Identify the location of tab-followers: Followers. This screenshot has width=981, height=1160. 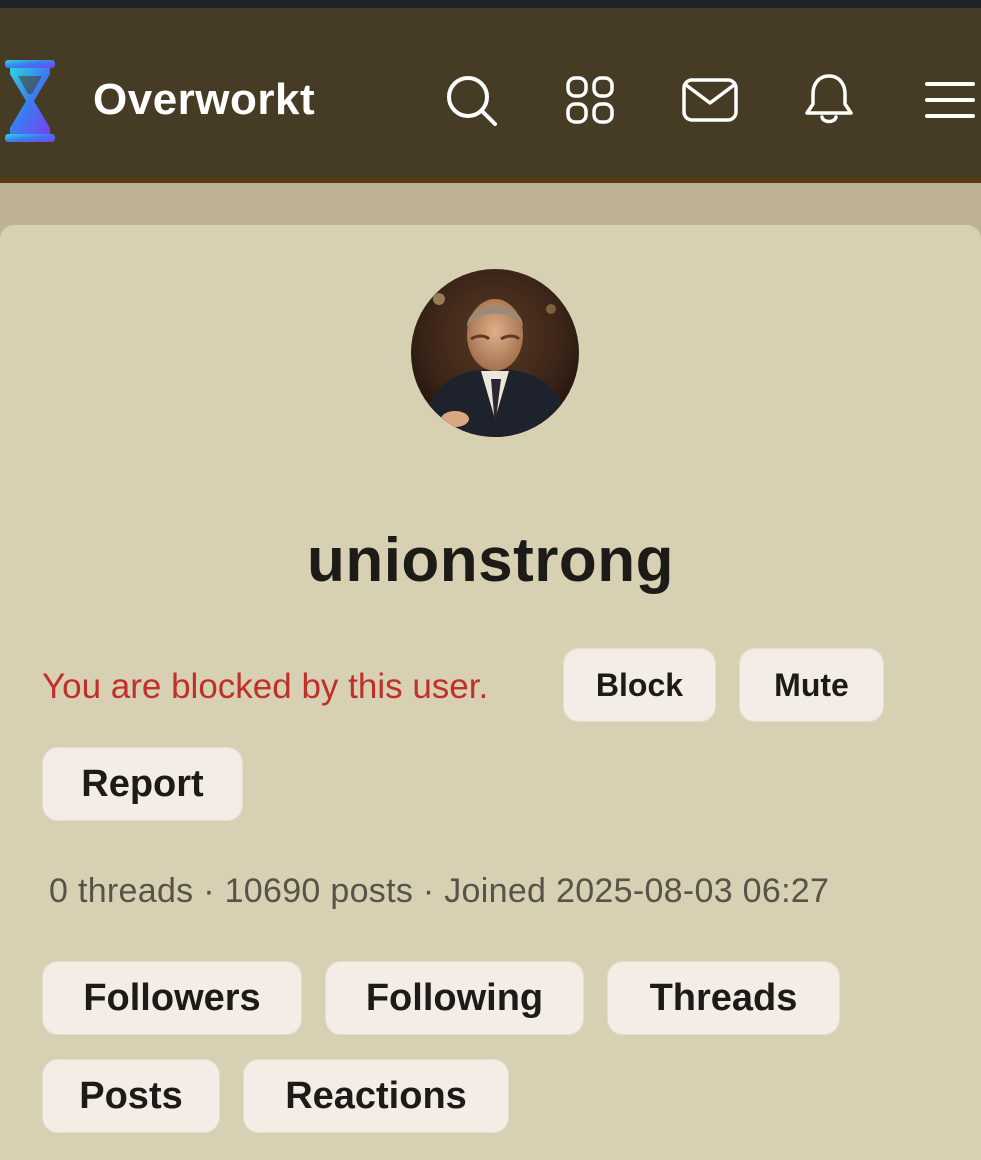
(172, 998).